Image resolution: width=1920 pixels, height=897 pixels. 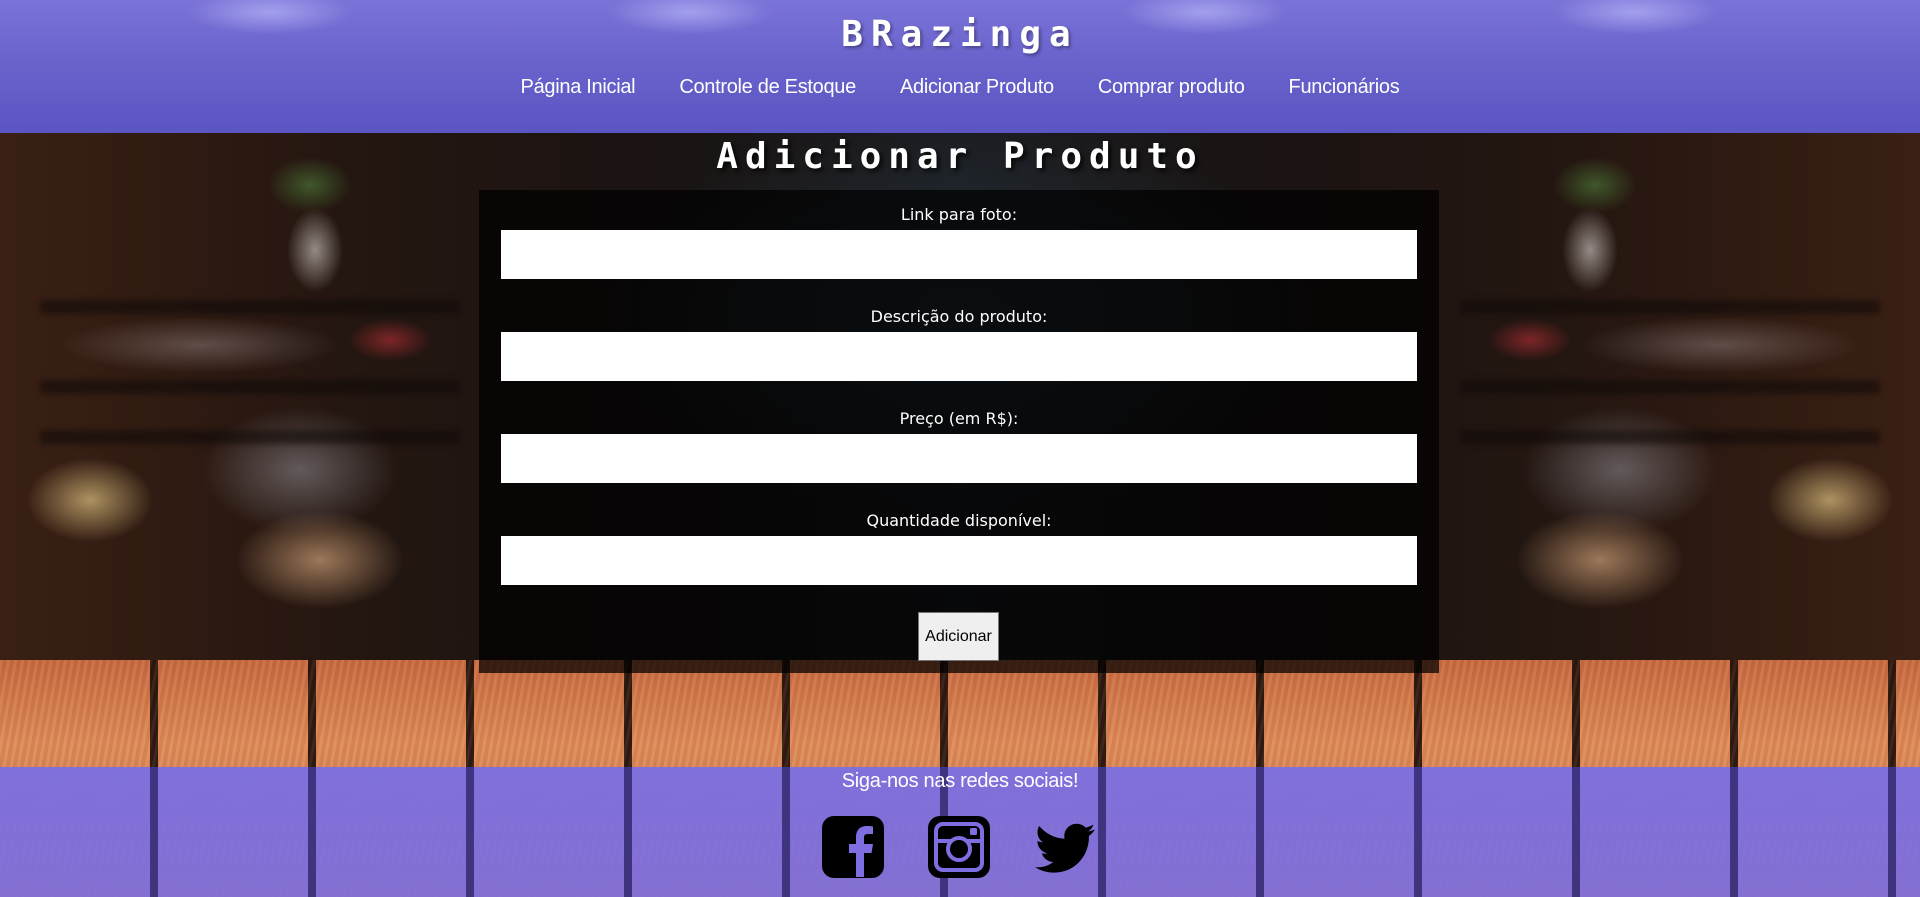 What do you see at coordinates (959, 418) in the screenshot?
I see `price-label: Preço (em R$):` at bounding box center [959, 418].